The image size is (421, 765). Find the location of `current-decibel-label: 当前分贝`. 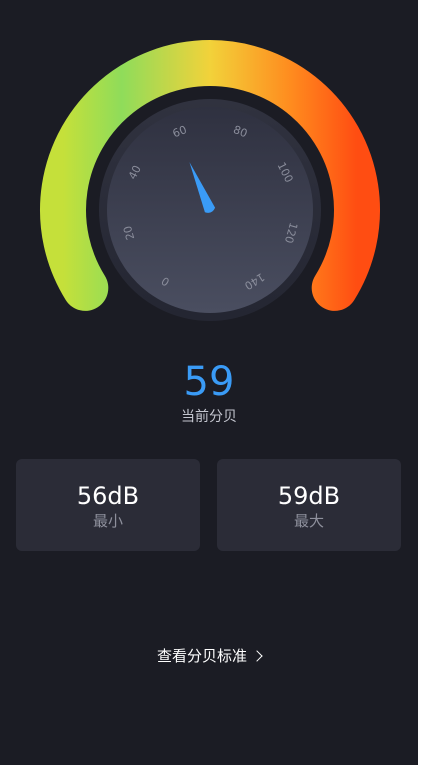

current-decibel-label: 当前分贝 is located at coordinates (209, 417).